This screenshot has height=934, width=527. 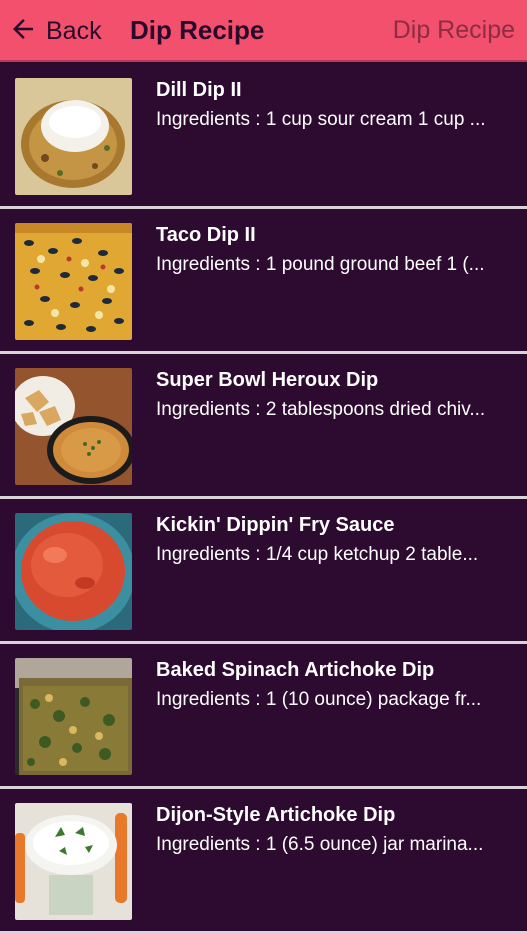 I want to click on recipe-title: Super Bowl Heroux Dip, so click(x=267, y=380).